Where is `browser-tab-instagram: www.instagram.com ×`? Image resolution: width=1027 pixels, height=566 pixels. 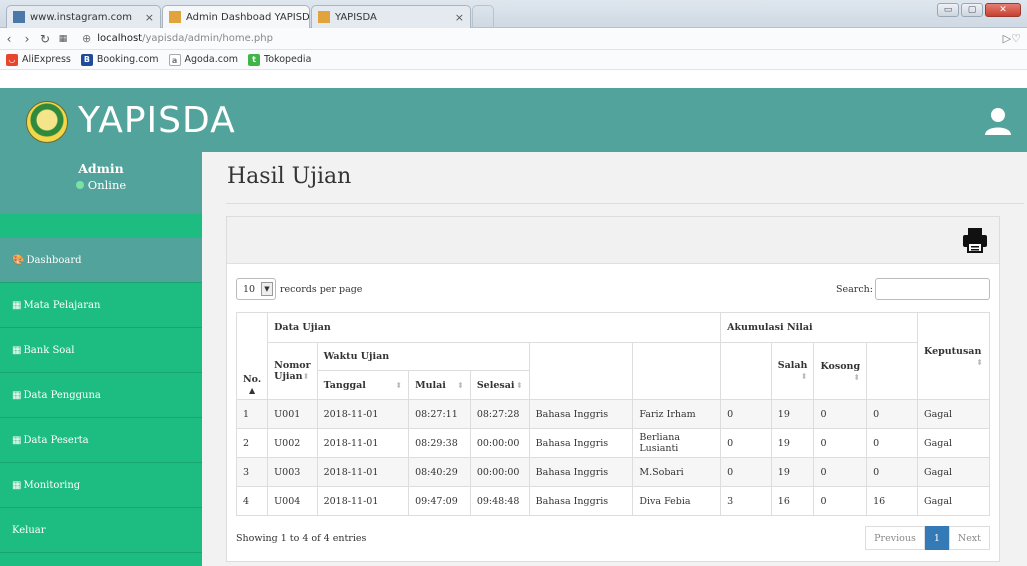
browser-tab-instagram: www.instagram.com × is located at coordinates (83, 16).